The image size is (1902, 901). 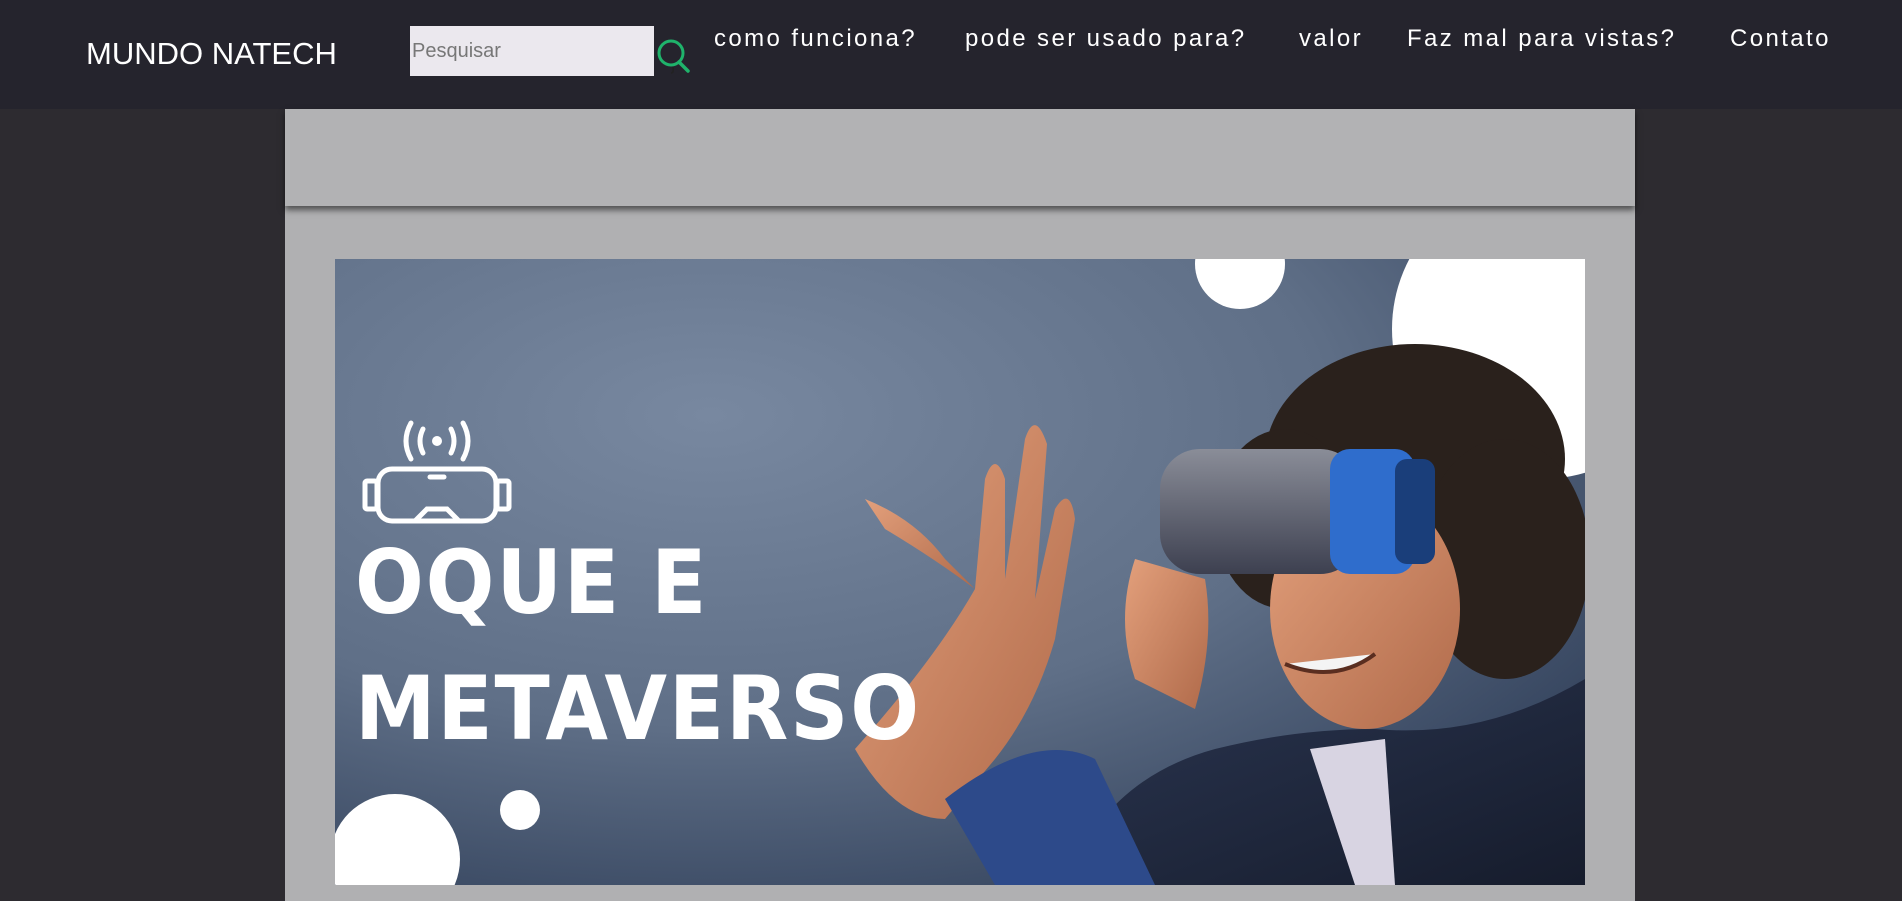 I want to click on banner-title-line-1: OQUE E, so click(x=532, y=582).